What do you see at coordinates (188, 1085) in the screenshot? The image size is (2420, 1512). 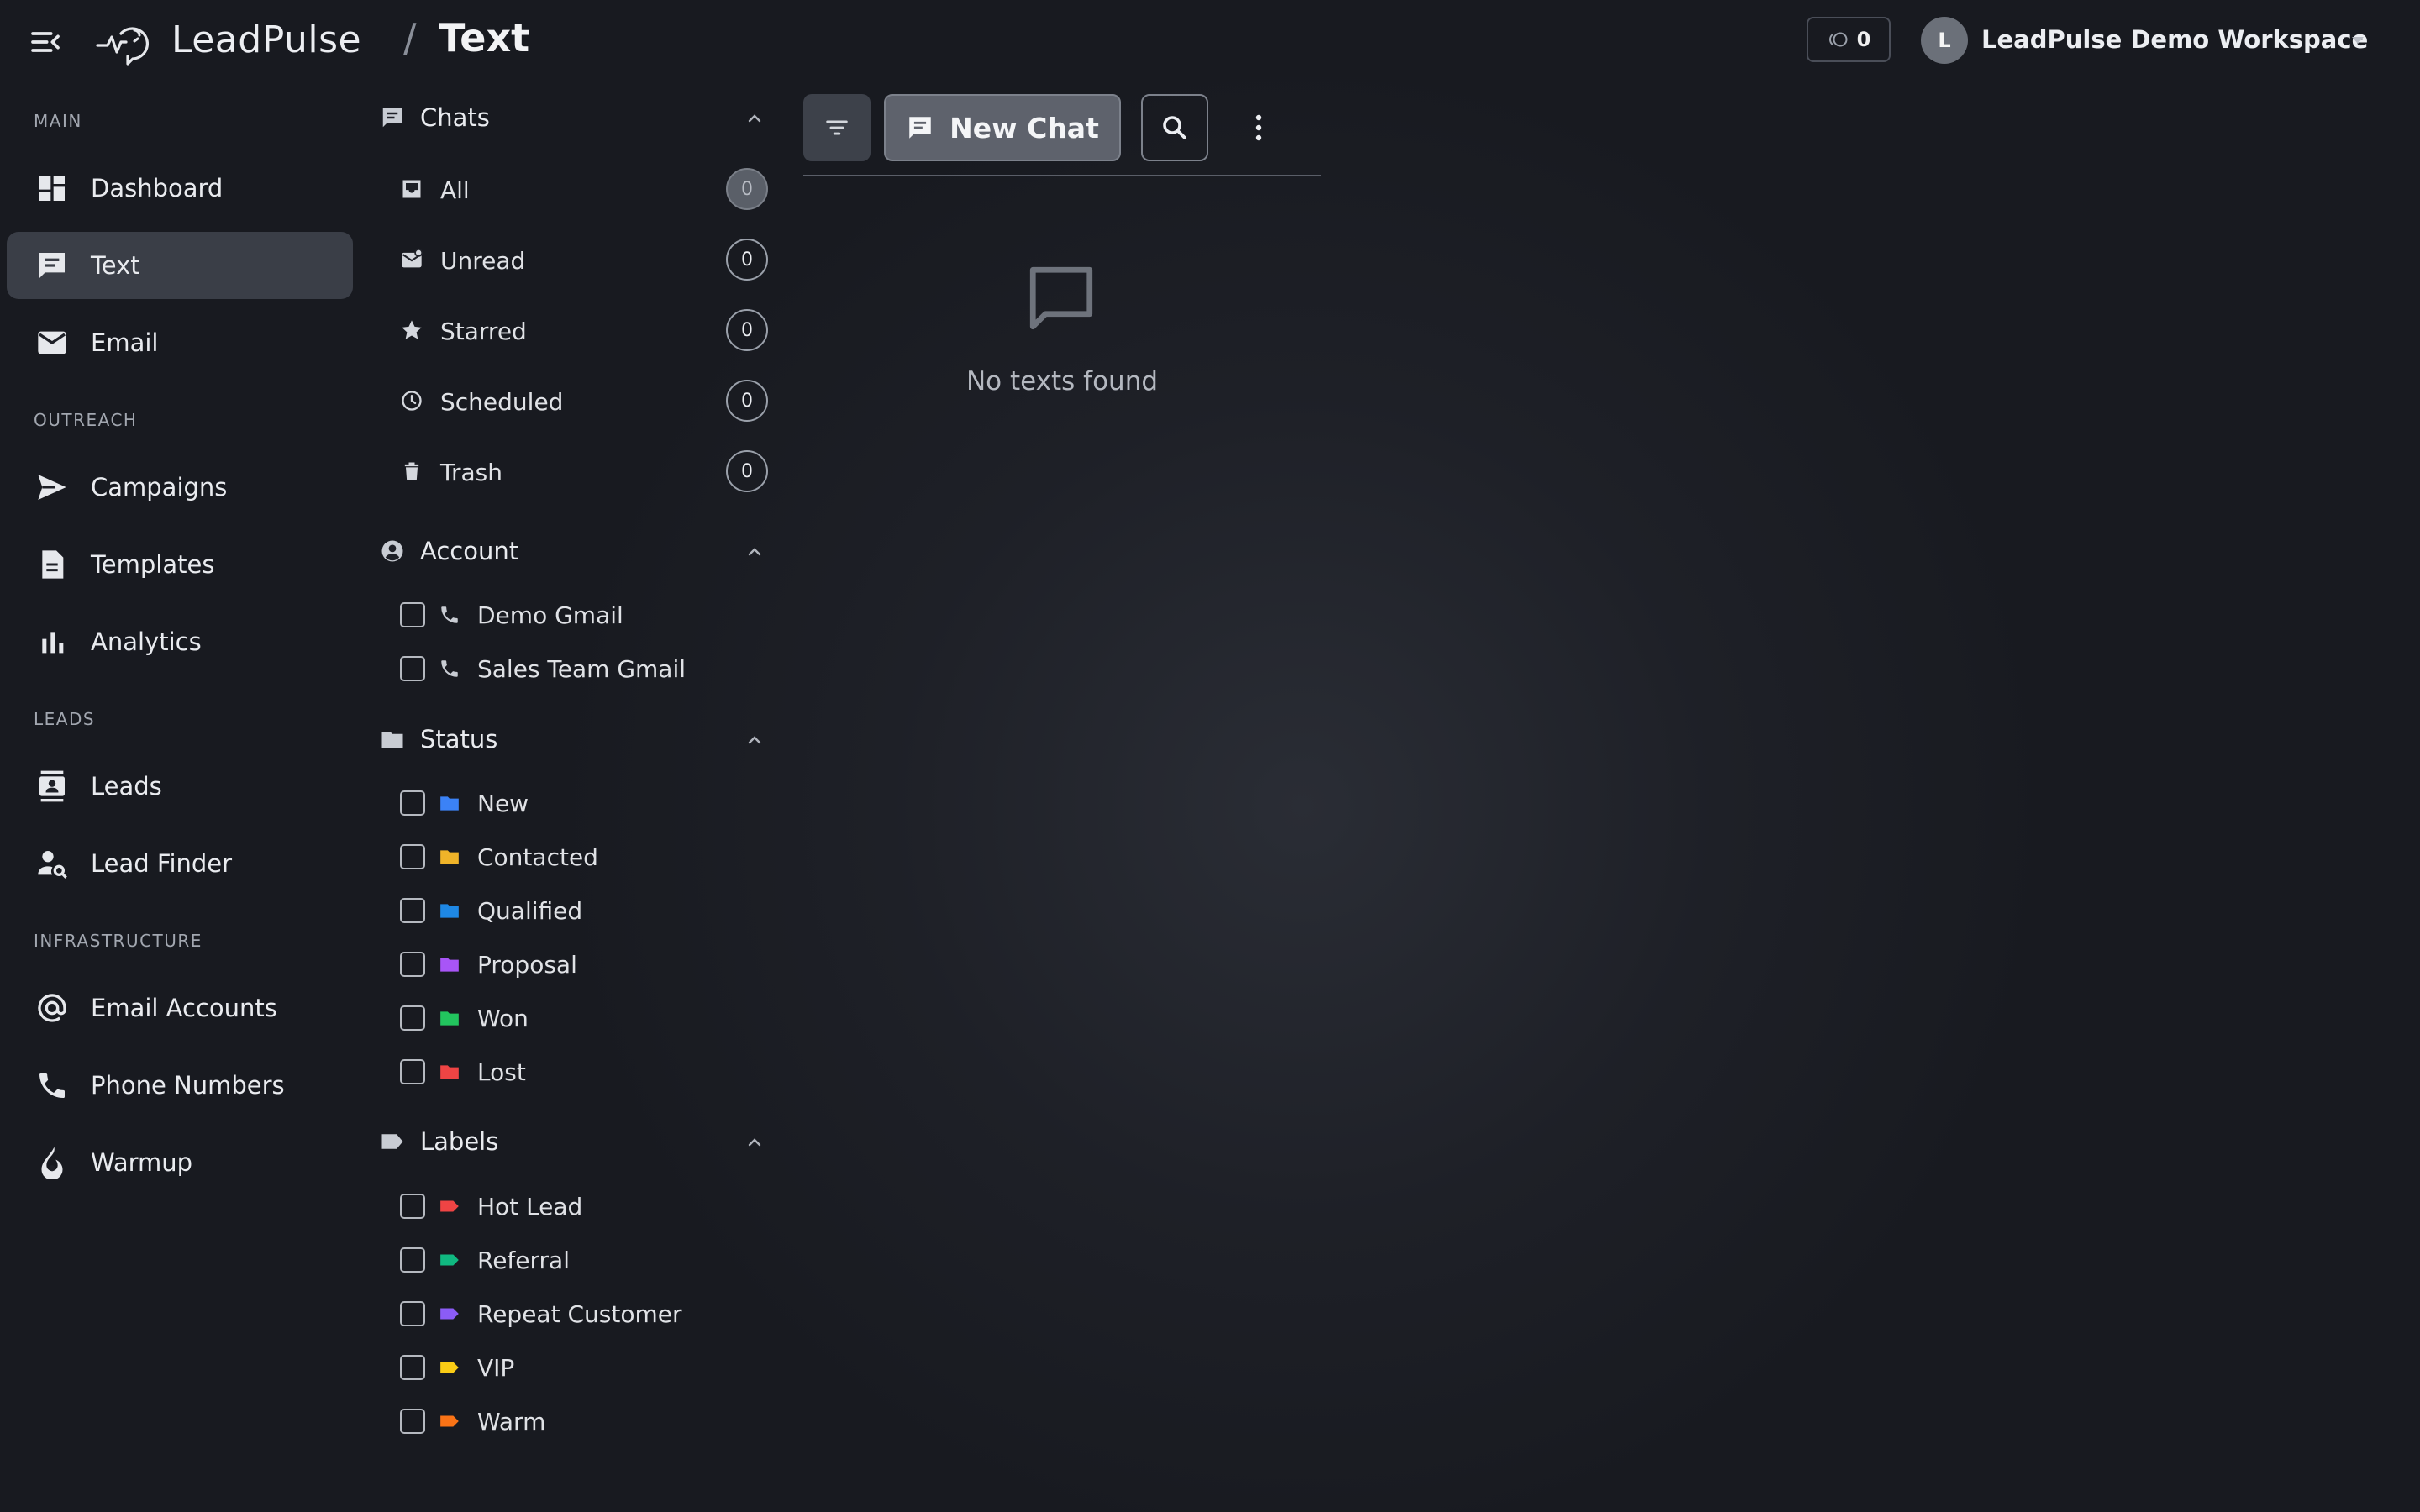 I see `sidebar-item-label: Phone Numbers` at bounding box center [188, 1085].